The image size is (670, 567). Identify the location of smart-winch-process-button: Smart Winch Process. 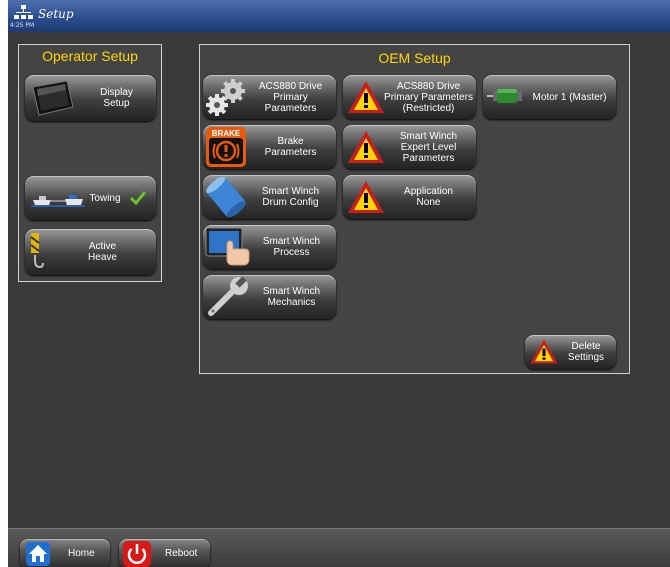
(269, 247).